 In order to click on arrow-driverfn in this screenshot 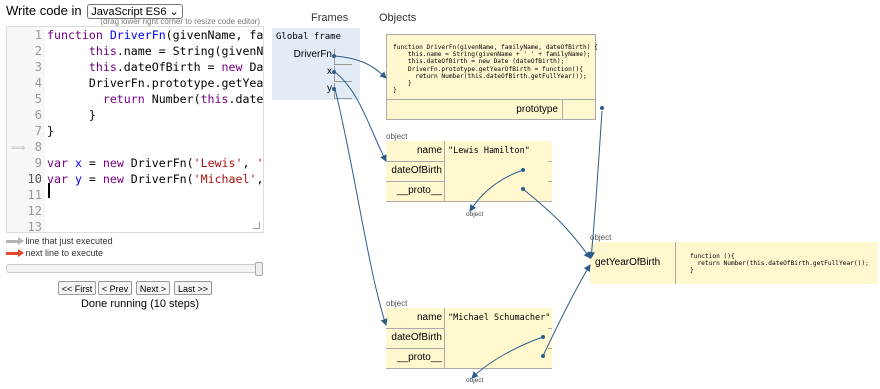, I will do `click(360, 67)`.